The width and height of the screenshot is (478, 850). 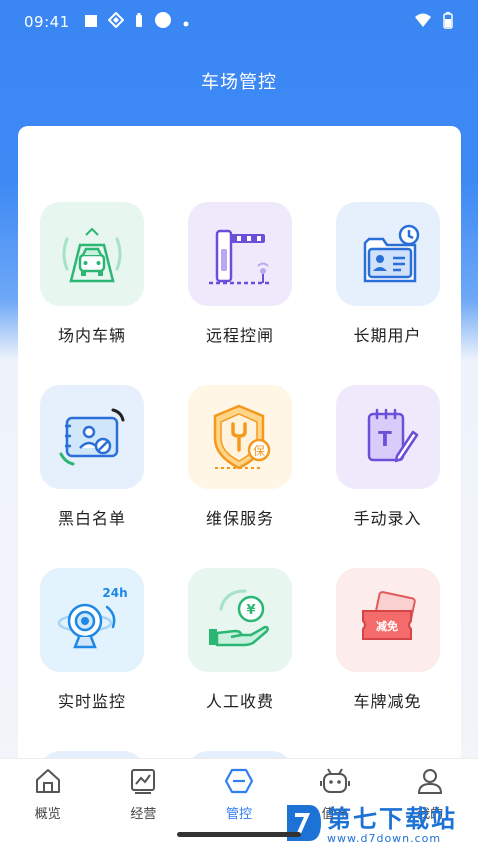 What do you see at coordinates (240, 620) in the screenshot?
I see `manual-charge-icon: ¥` at bounding box center [240, 620].